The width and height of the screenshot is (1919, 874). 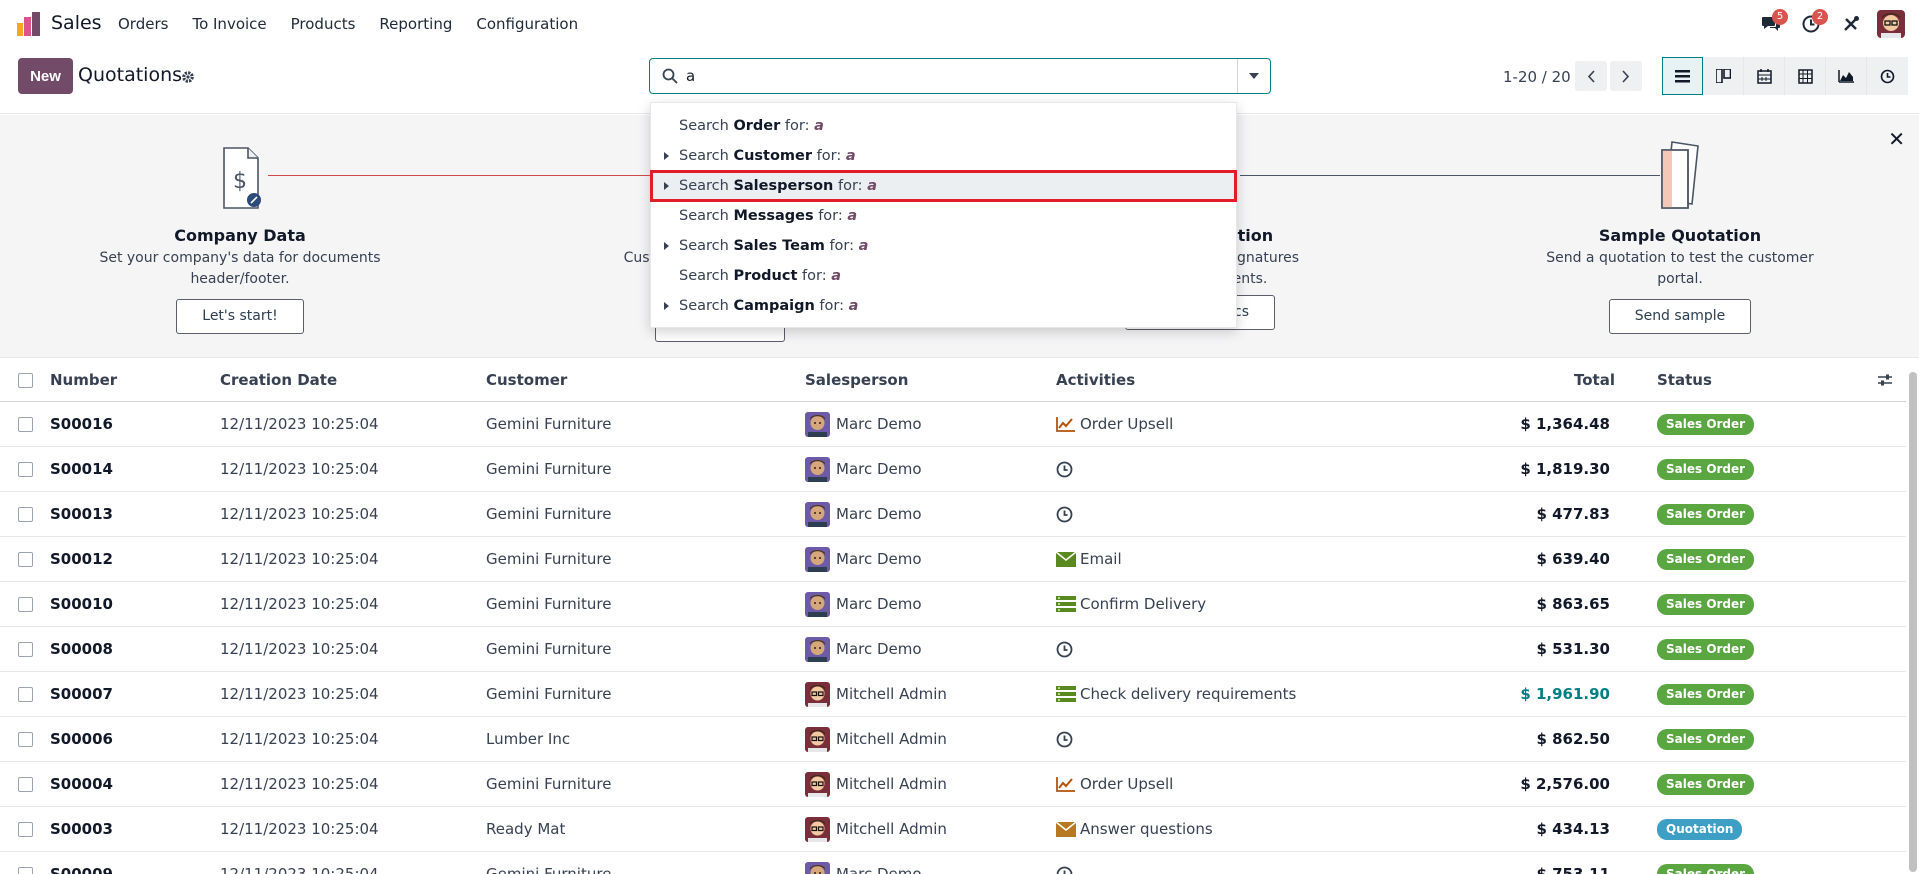 What do you see at coordinates (943, 186) in the screenshot?
I see `search-option-salesperson: Search Salesperson for: a` at bounding box center [943, 186].